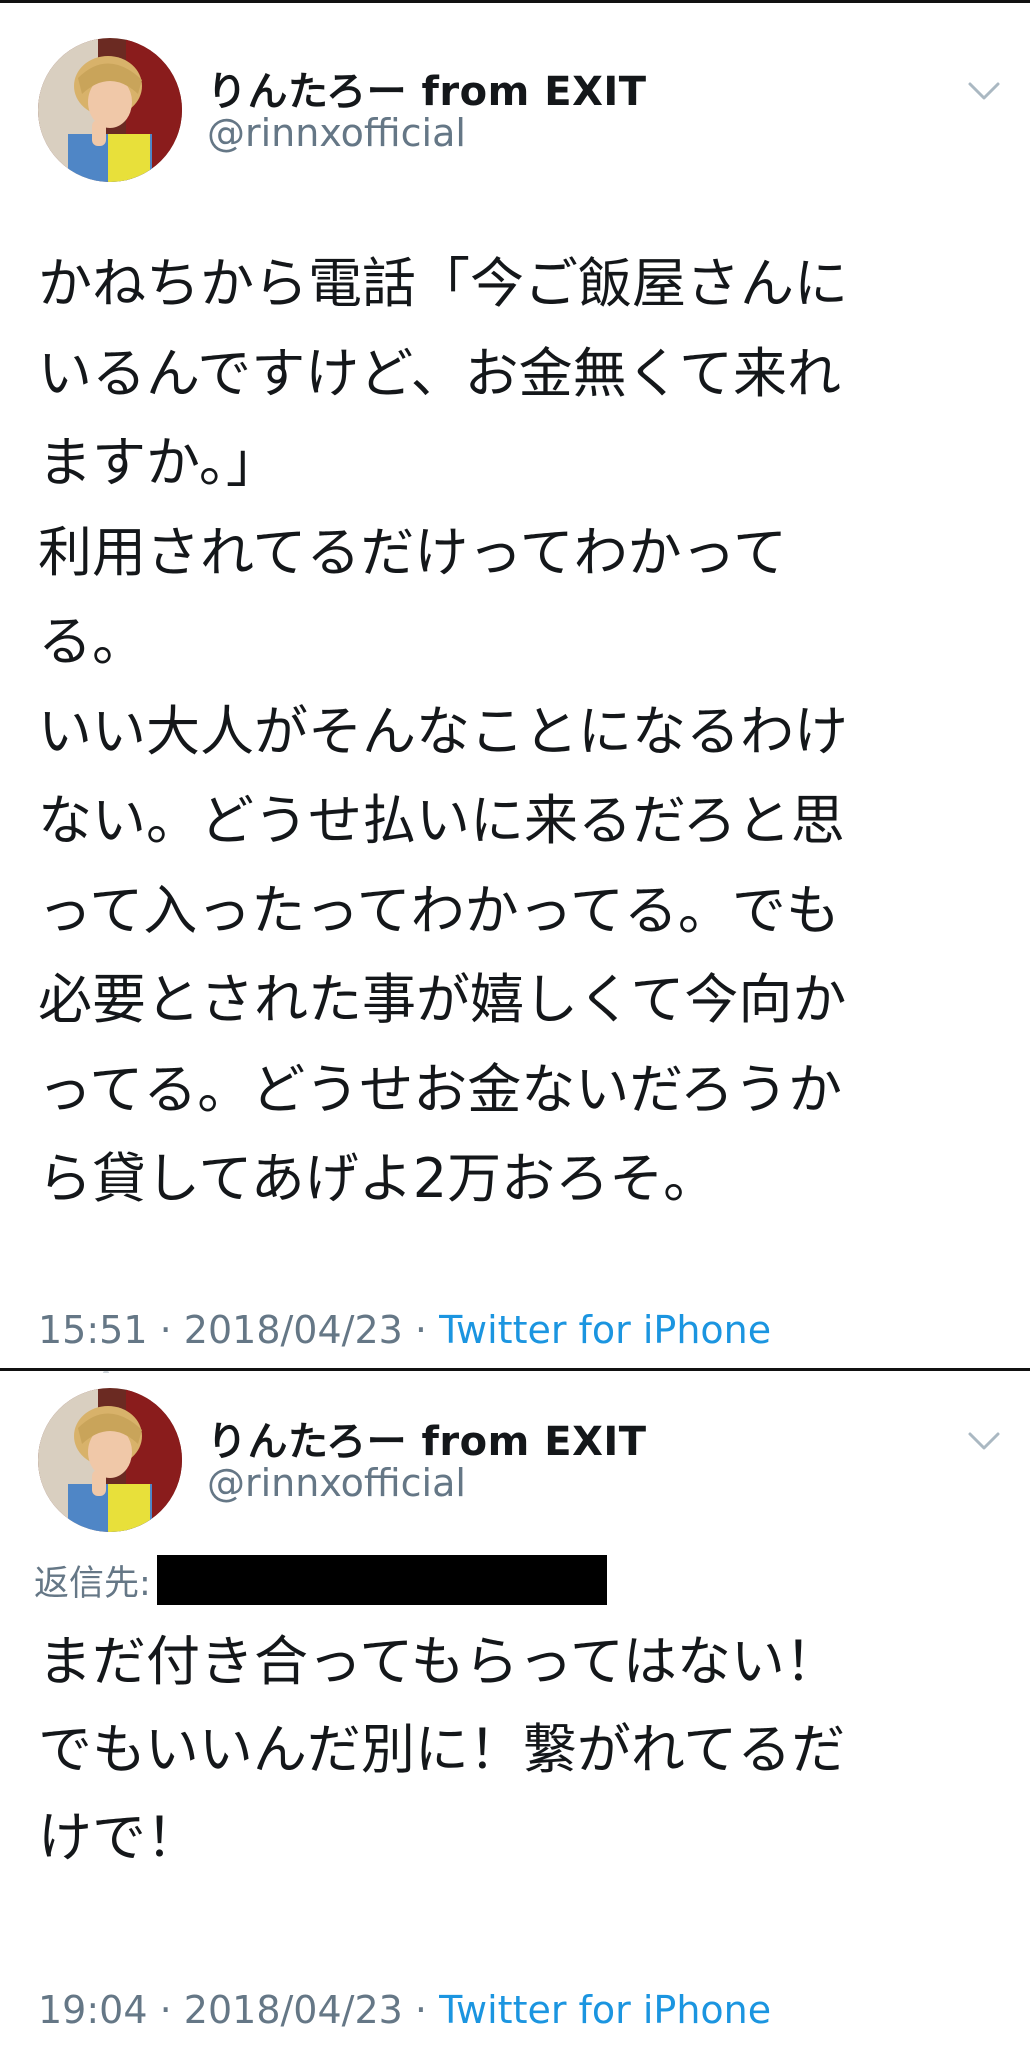 The width and height of the screenshot is (1030, 2048). I want to click on tweet-divider, so click(515, 1369).